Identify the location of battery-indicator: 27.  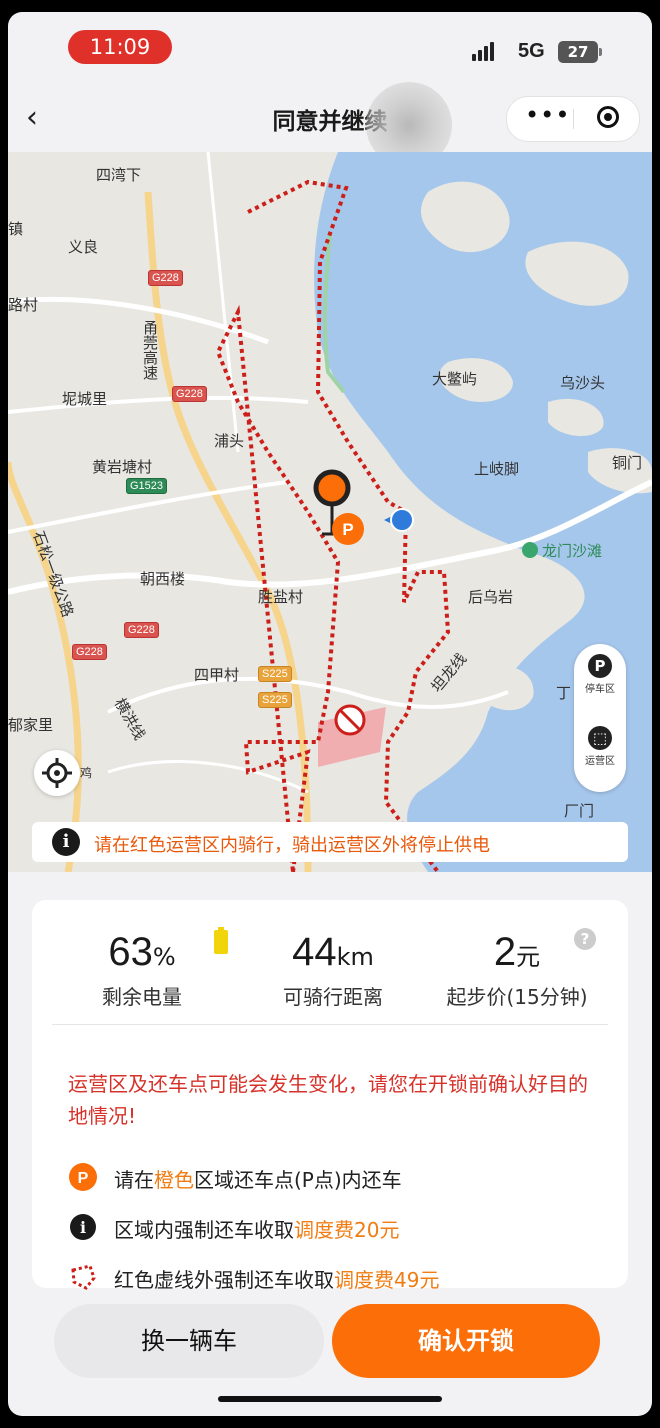
(580, 52).